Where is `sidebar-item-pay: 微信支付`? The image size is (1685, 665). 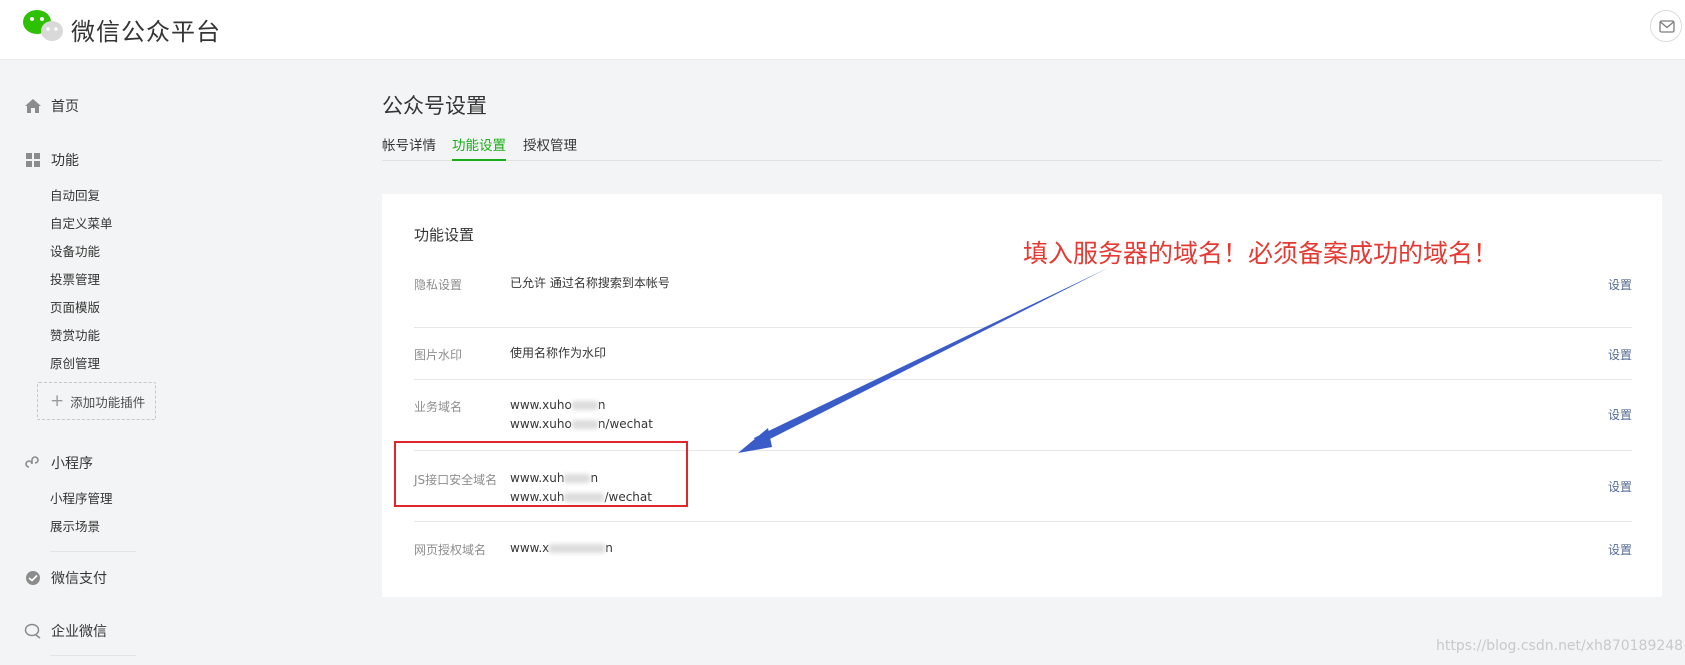
sidebar-item-pay: 微信支付 is located at coordinates (65, 578).